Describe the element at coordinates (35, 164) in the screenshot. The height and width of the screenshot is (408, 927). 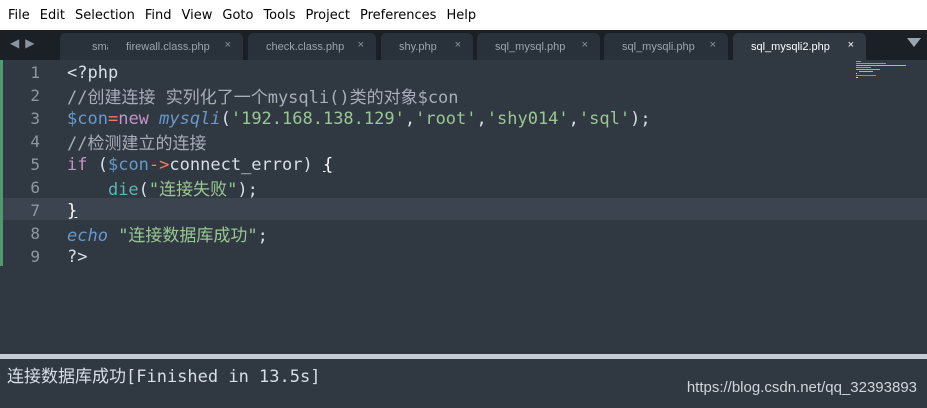
I see `line-number: 5` at that location.